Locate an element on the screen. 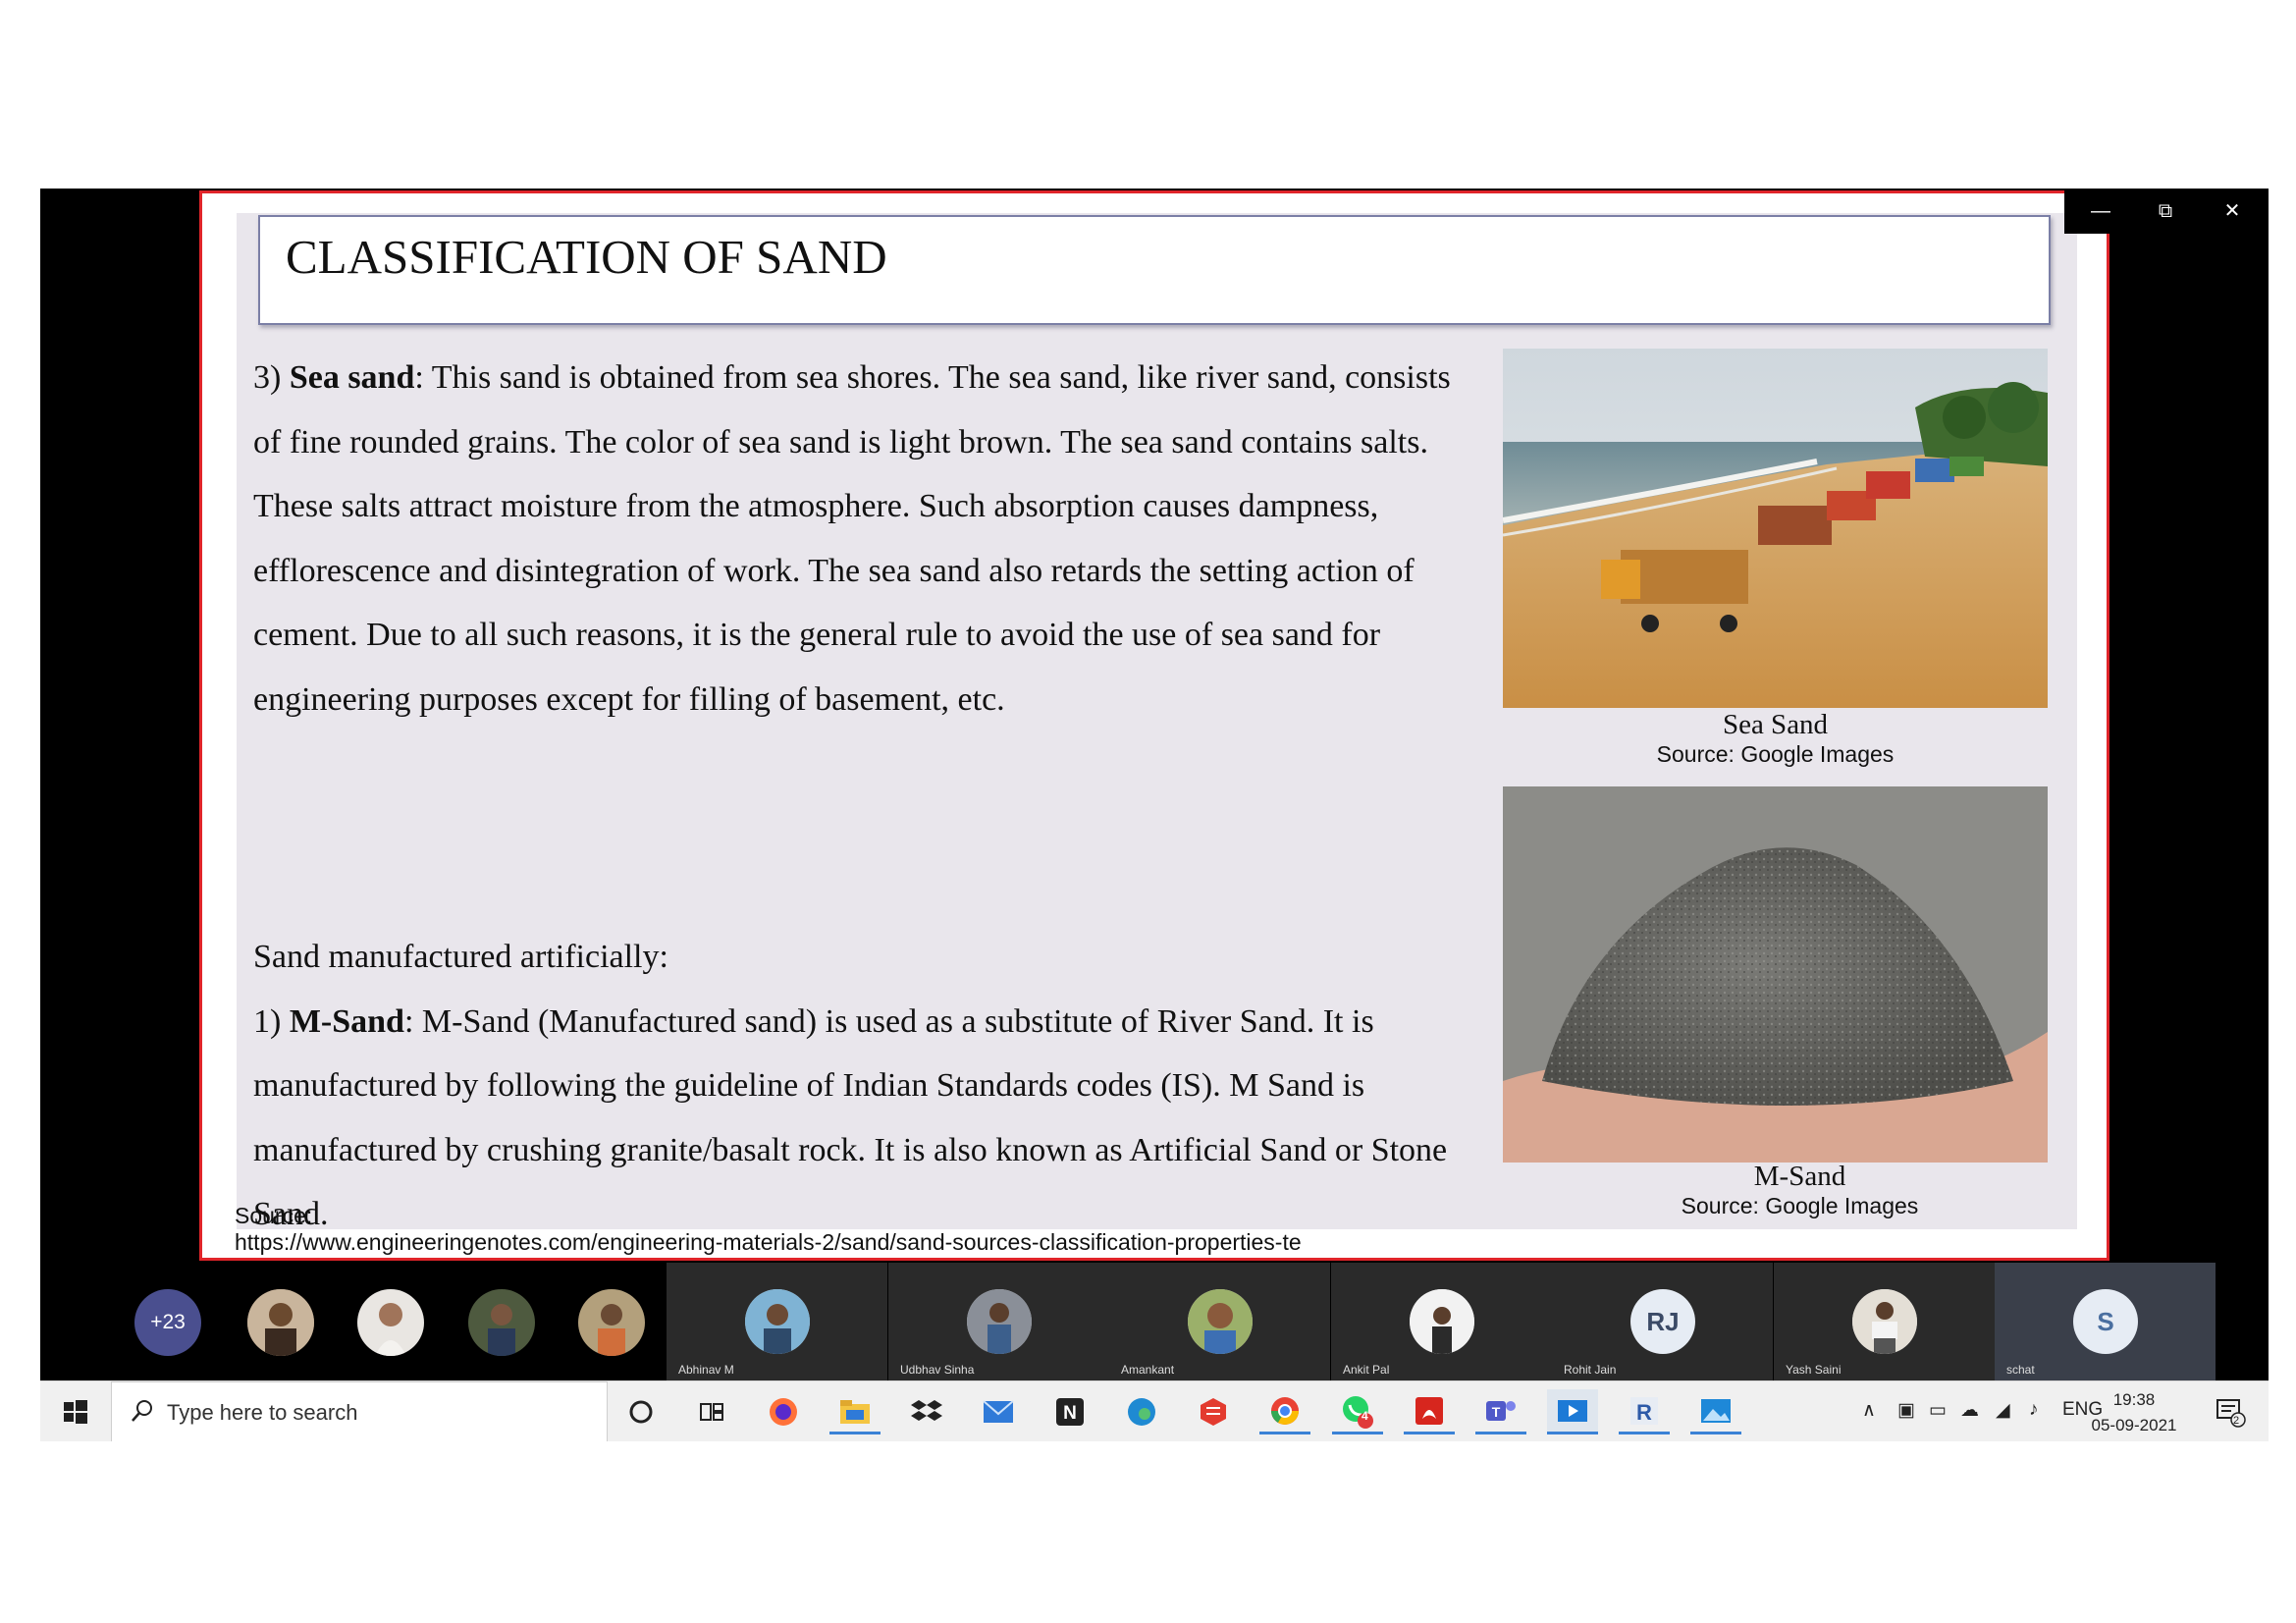  start-button is located at coordinates (75, 1411).